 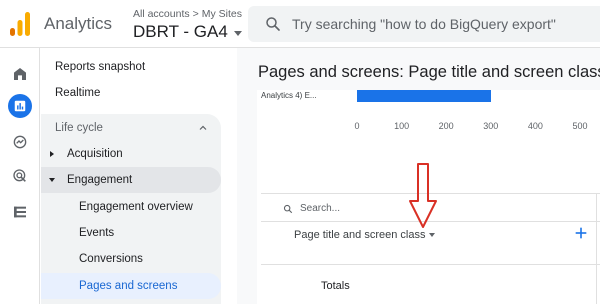 I want to click on left-rail, so click(x=20, y=176).